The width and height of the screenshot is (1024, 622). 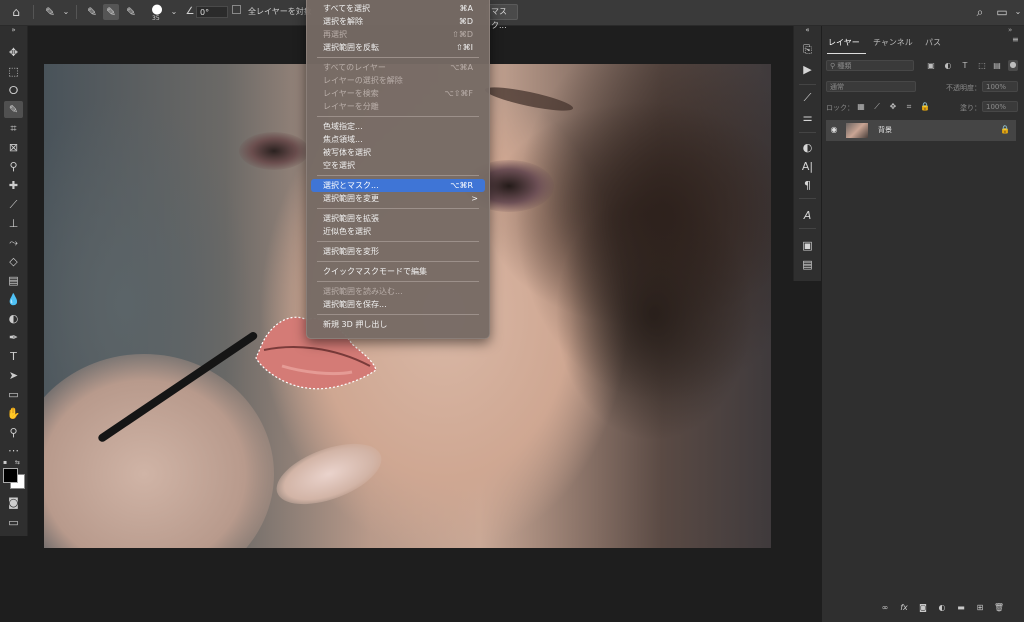 I want to click on subtract-from-selection-icon: ✎, so click(x=131, y=12).